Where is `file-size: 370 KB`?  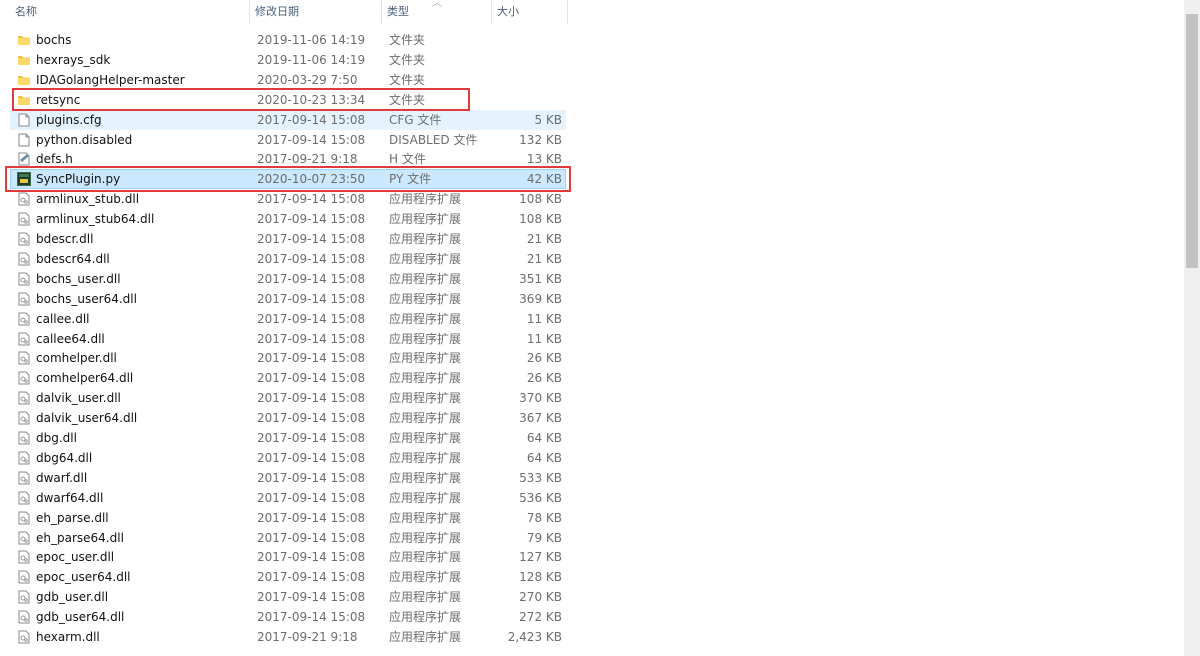
file-size: 370 KB is located at coordinates (540, 398).